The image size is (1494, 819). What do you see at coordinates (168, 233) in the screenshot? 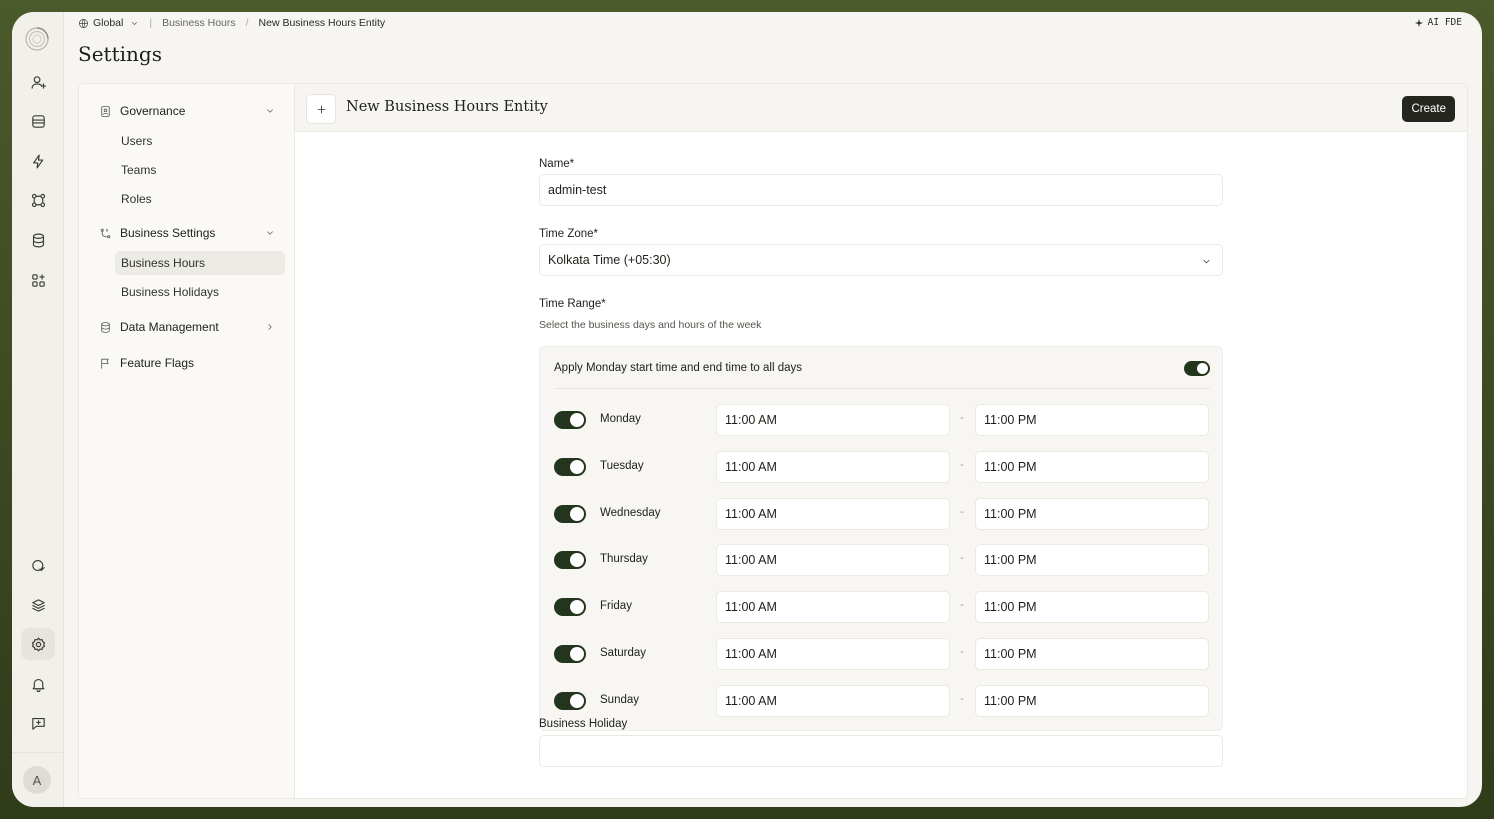
I see `nav-group-label: Business Settings` at bounding box center [168, 233].